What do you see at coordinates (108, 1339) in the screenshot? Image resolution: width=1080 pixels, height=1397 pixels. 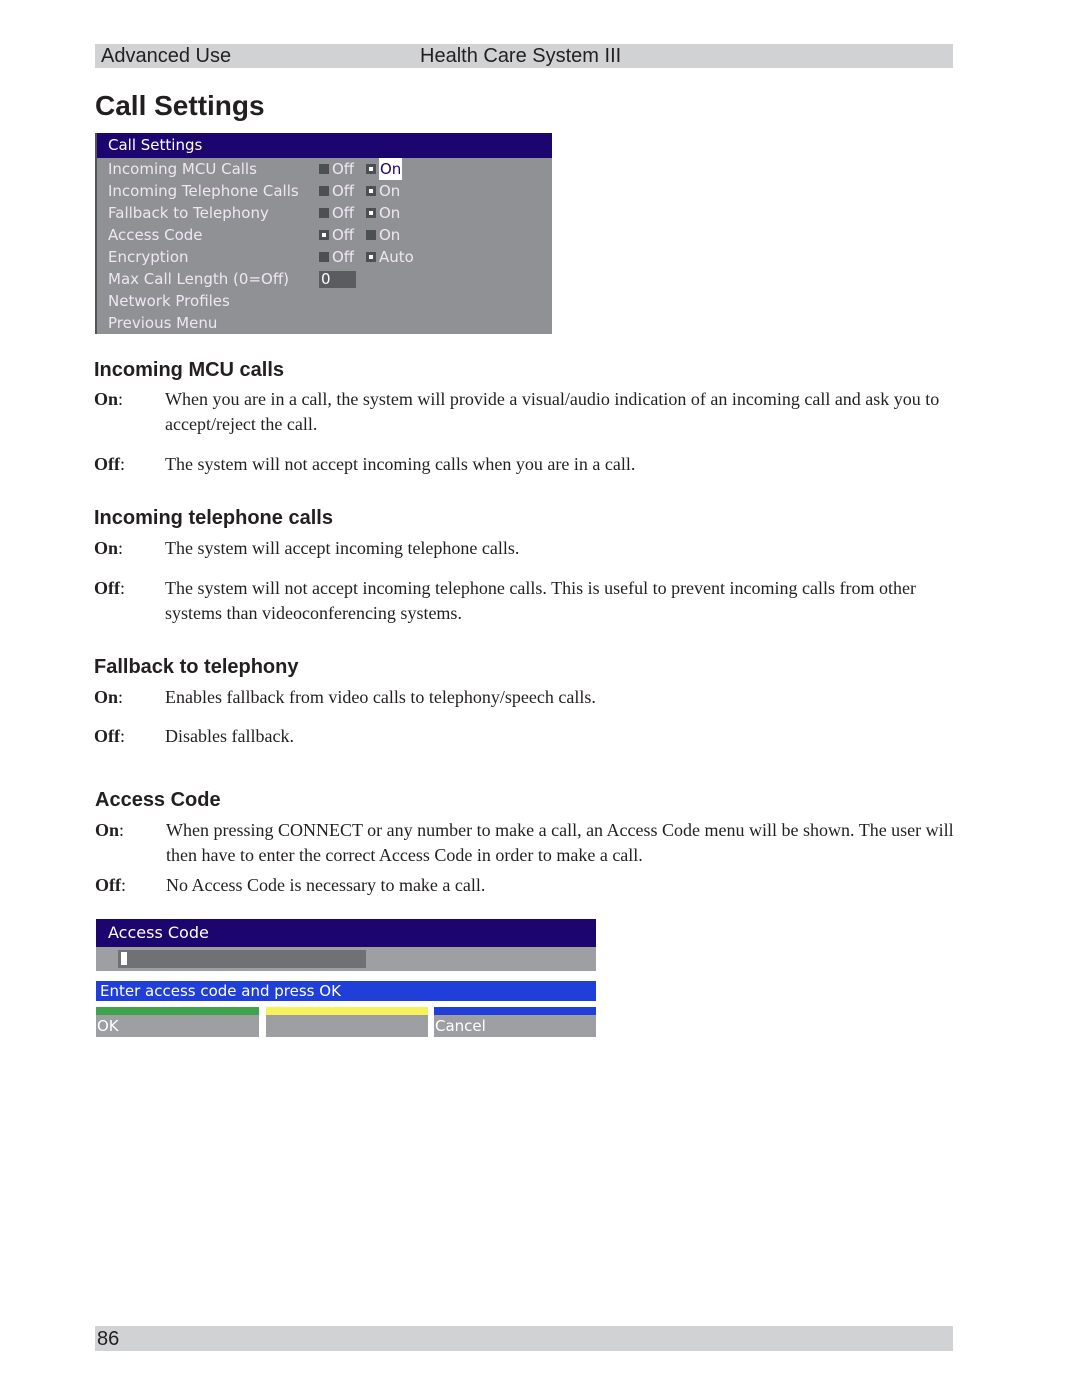 I see `page-number: 86` at bounding box center [108, 1339].